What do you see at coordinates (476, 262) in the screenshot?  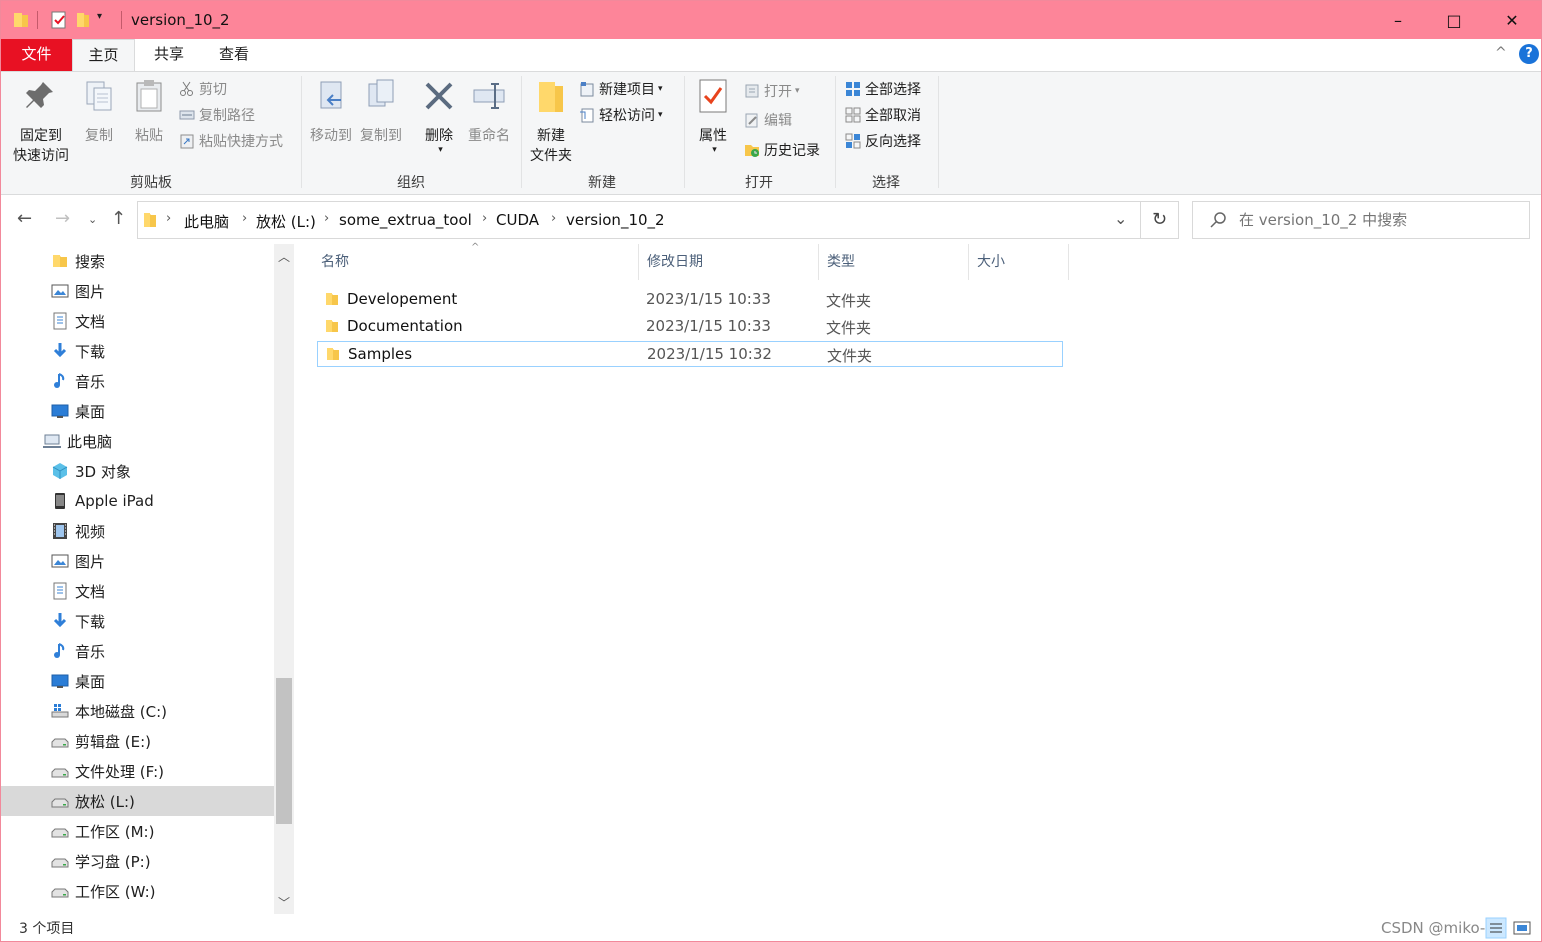 I see `column-header-name: 名称` at bounding box center [476, 262].